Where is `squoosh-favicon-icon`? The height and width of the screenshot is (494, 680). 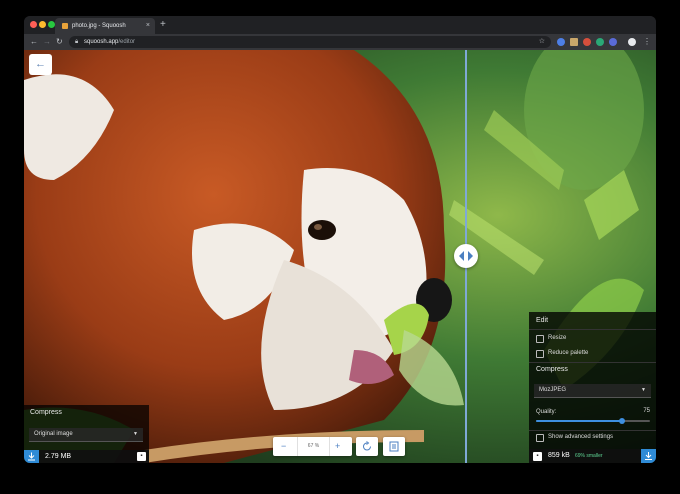 squoosh-favicon-icon is located at coordinates (65, 26).